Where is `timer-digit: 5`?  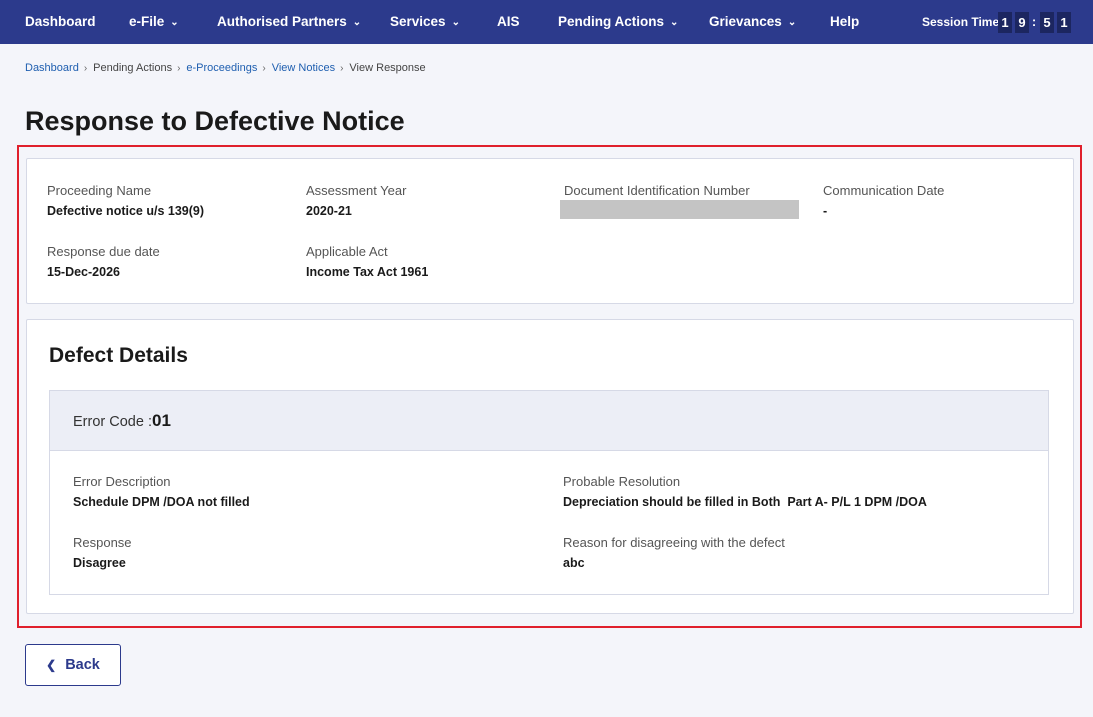
timer-digit: 5 is located at coordinates (1047, 22).